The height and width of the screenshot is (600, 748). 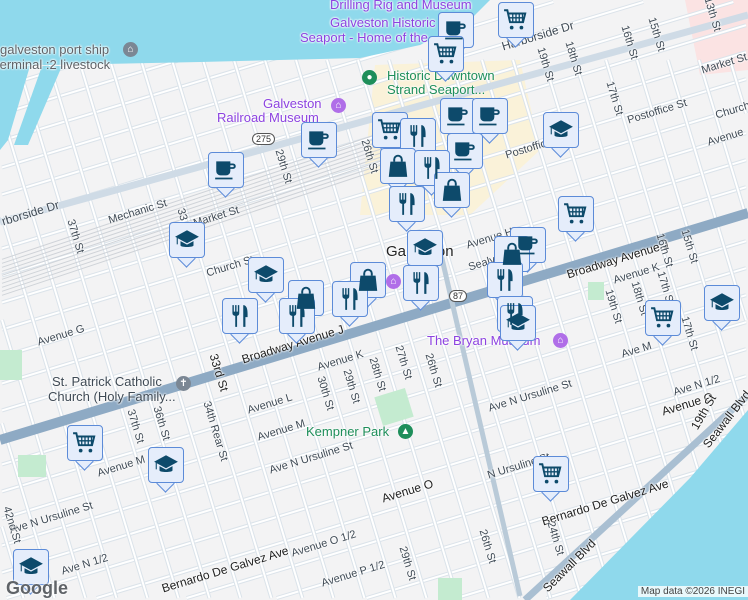 What do you see at coordinates (347, 431) in the screenshot?
I see `kempner-park-label: Kempner Park` at bounding box center [347, 431].